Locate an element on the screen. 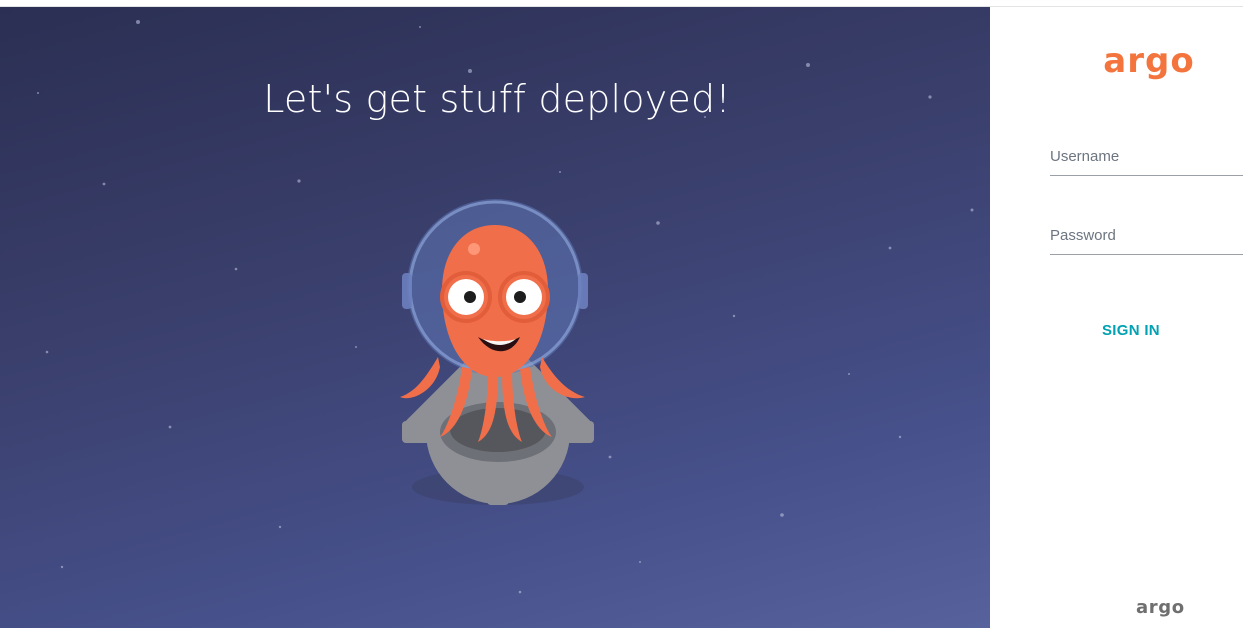 The image size is (1243, 628). footer-argo-logo: argo is located at coordinates (1160, 607).